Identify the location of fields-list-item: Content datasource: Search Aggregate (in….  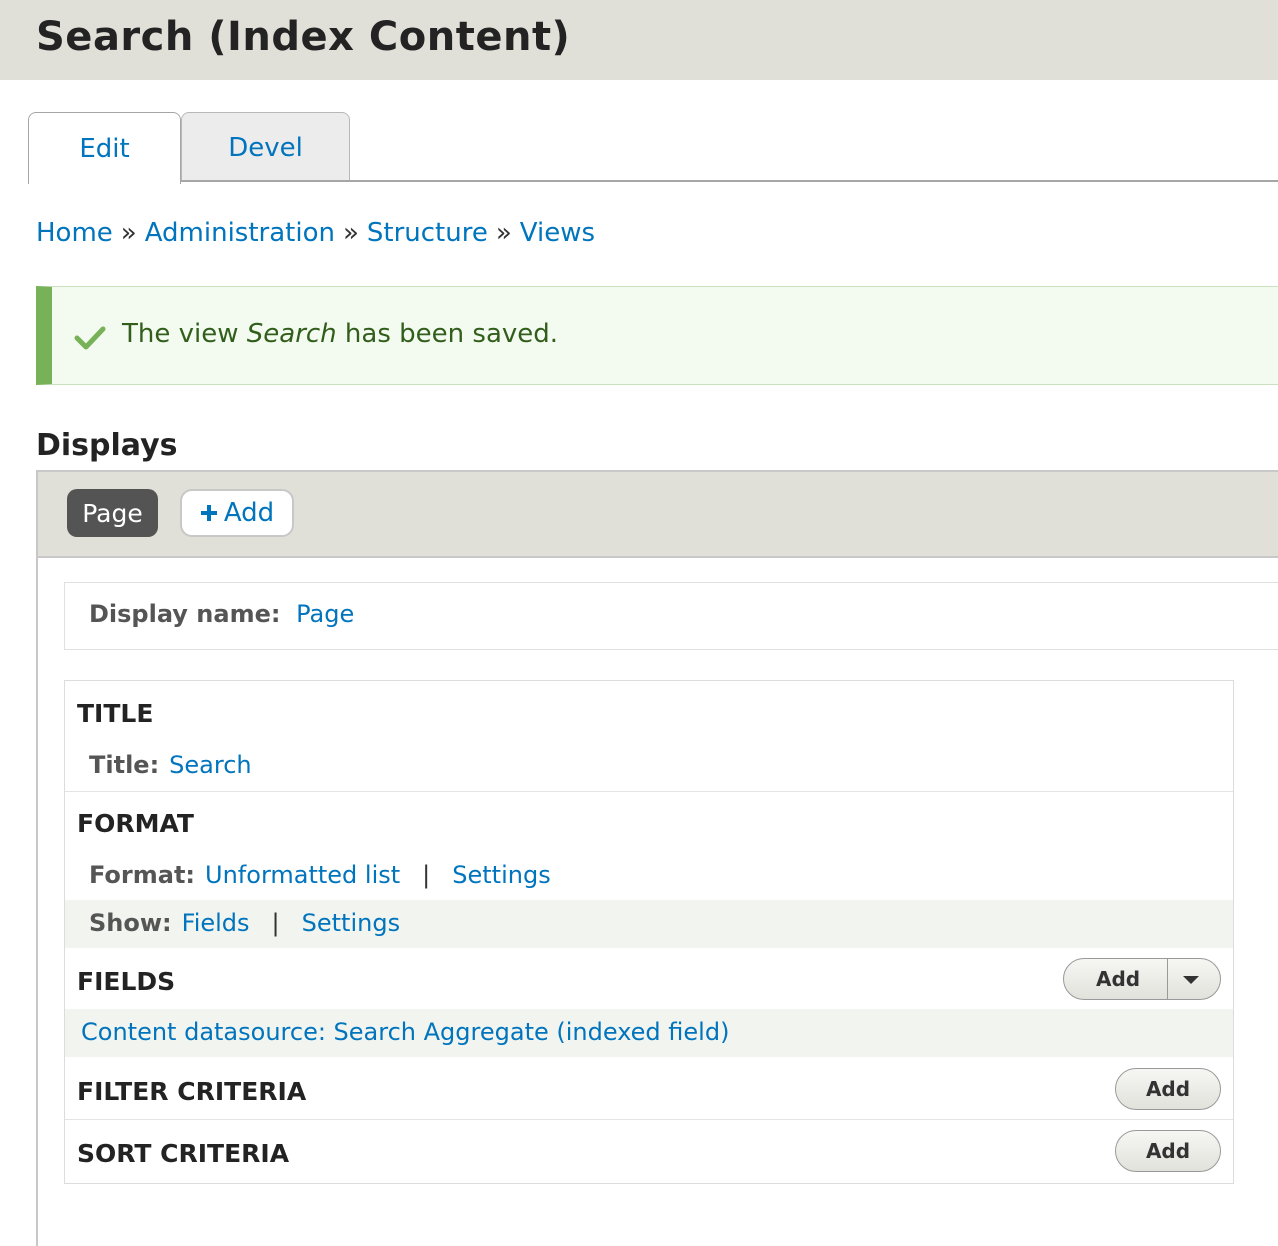
(649, 1033).